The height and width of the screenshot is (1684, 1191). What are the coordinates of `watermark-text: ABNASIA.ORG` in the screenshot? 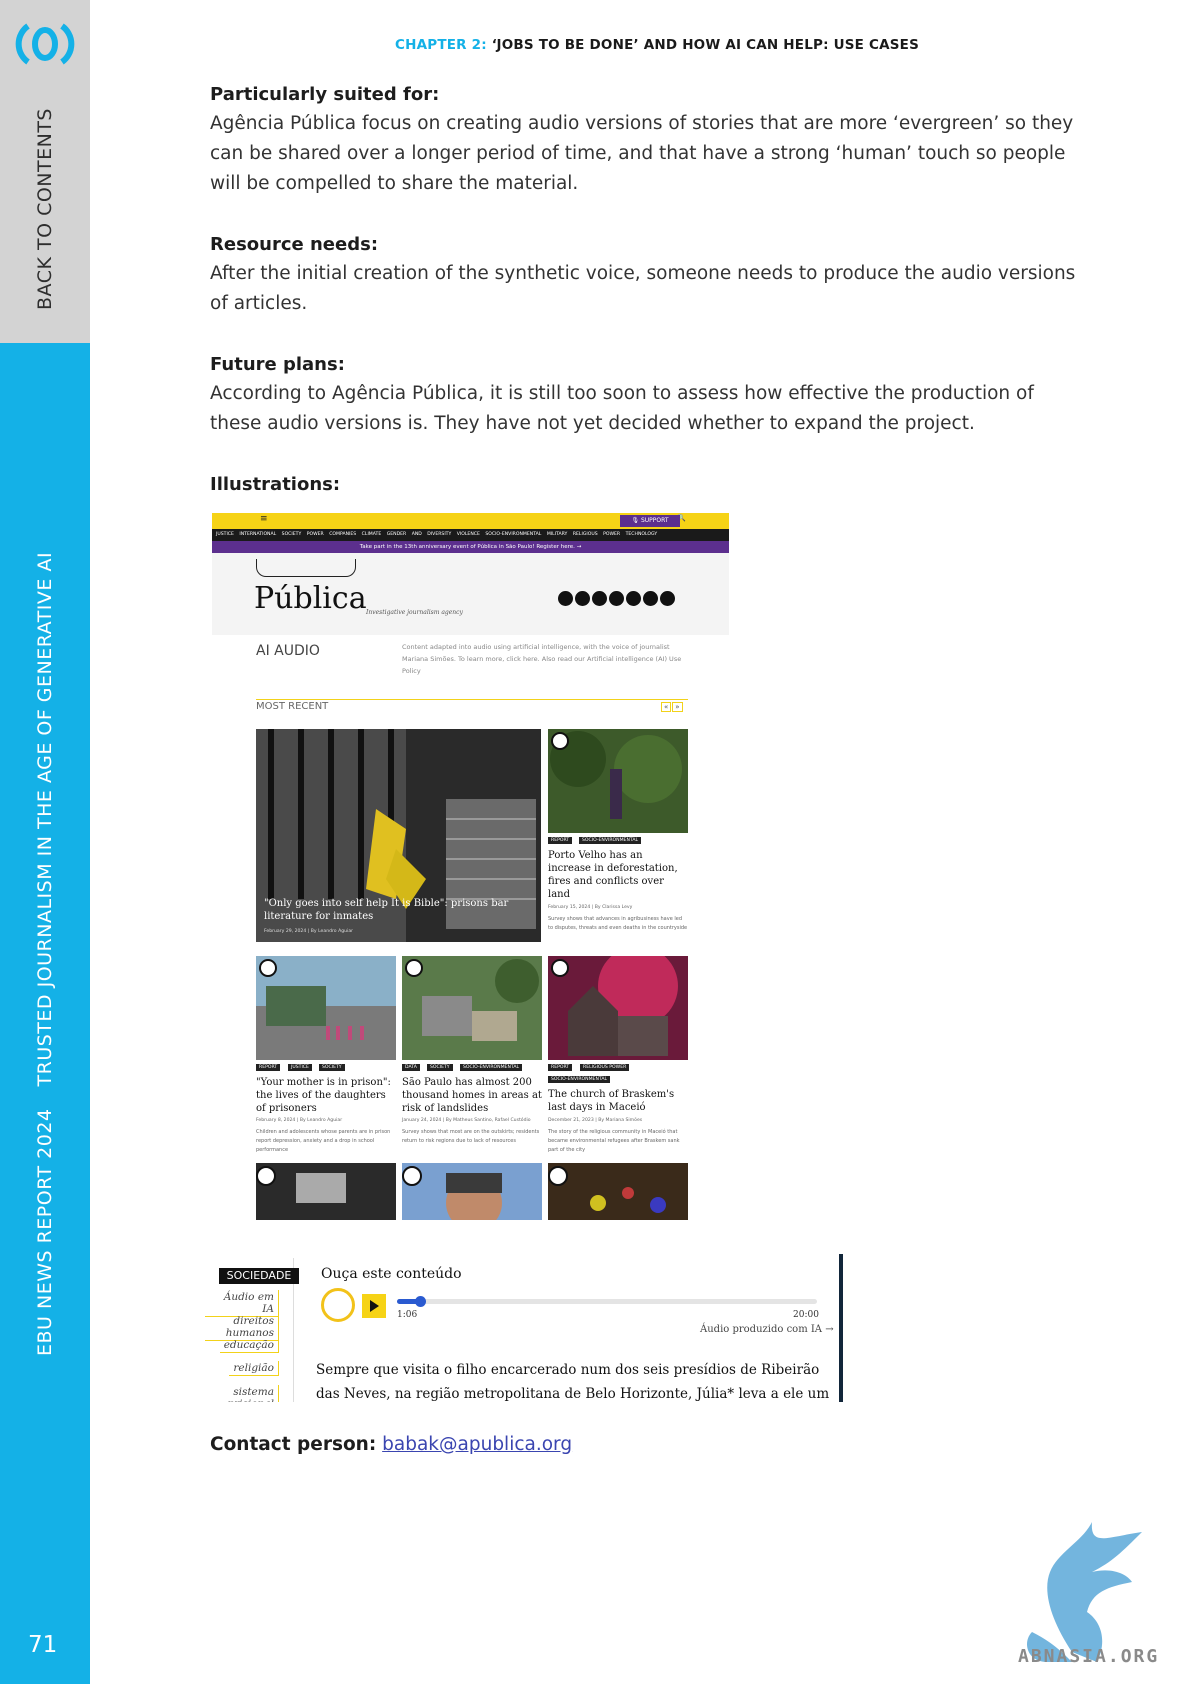 It's located at (1089, 1656).